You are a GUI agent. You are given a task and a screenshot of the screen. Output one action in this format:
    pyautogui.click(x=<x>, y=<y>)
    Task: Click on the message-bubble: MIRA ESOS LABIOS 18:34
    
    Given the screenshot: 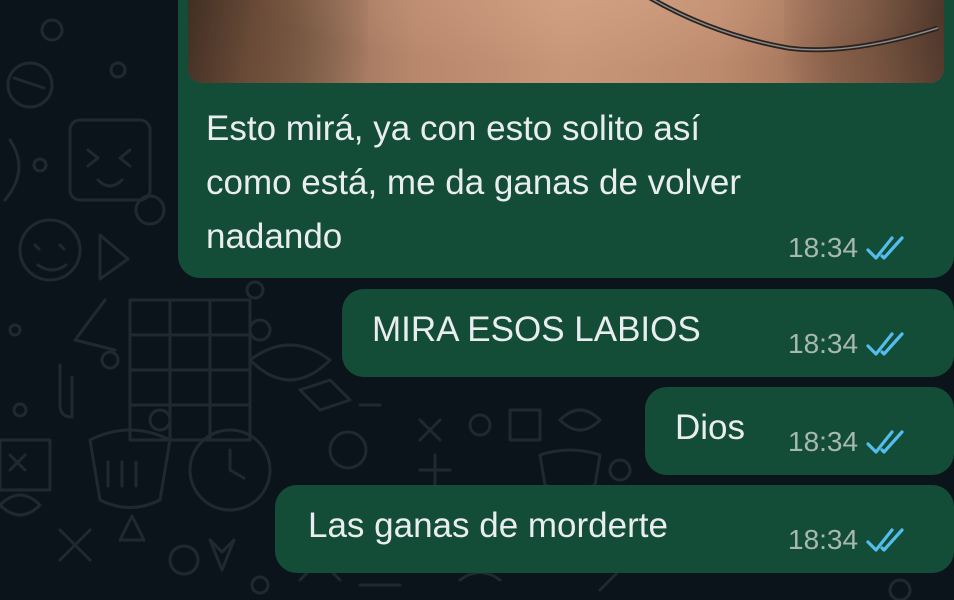 What is the action you would take?
    pyautogui.click(x=648, y=333)
    